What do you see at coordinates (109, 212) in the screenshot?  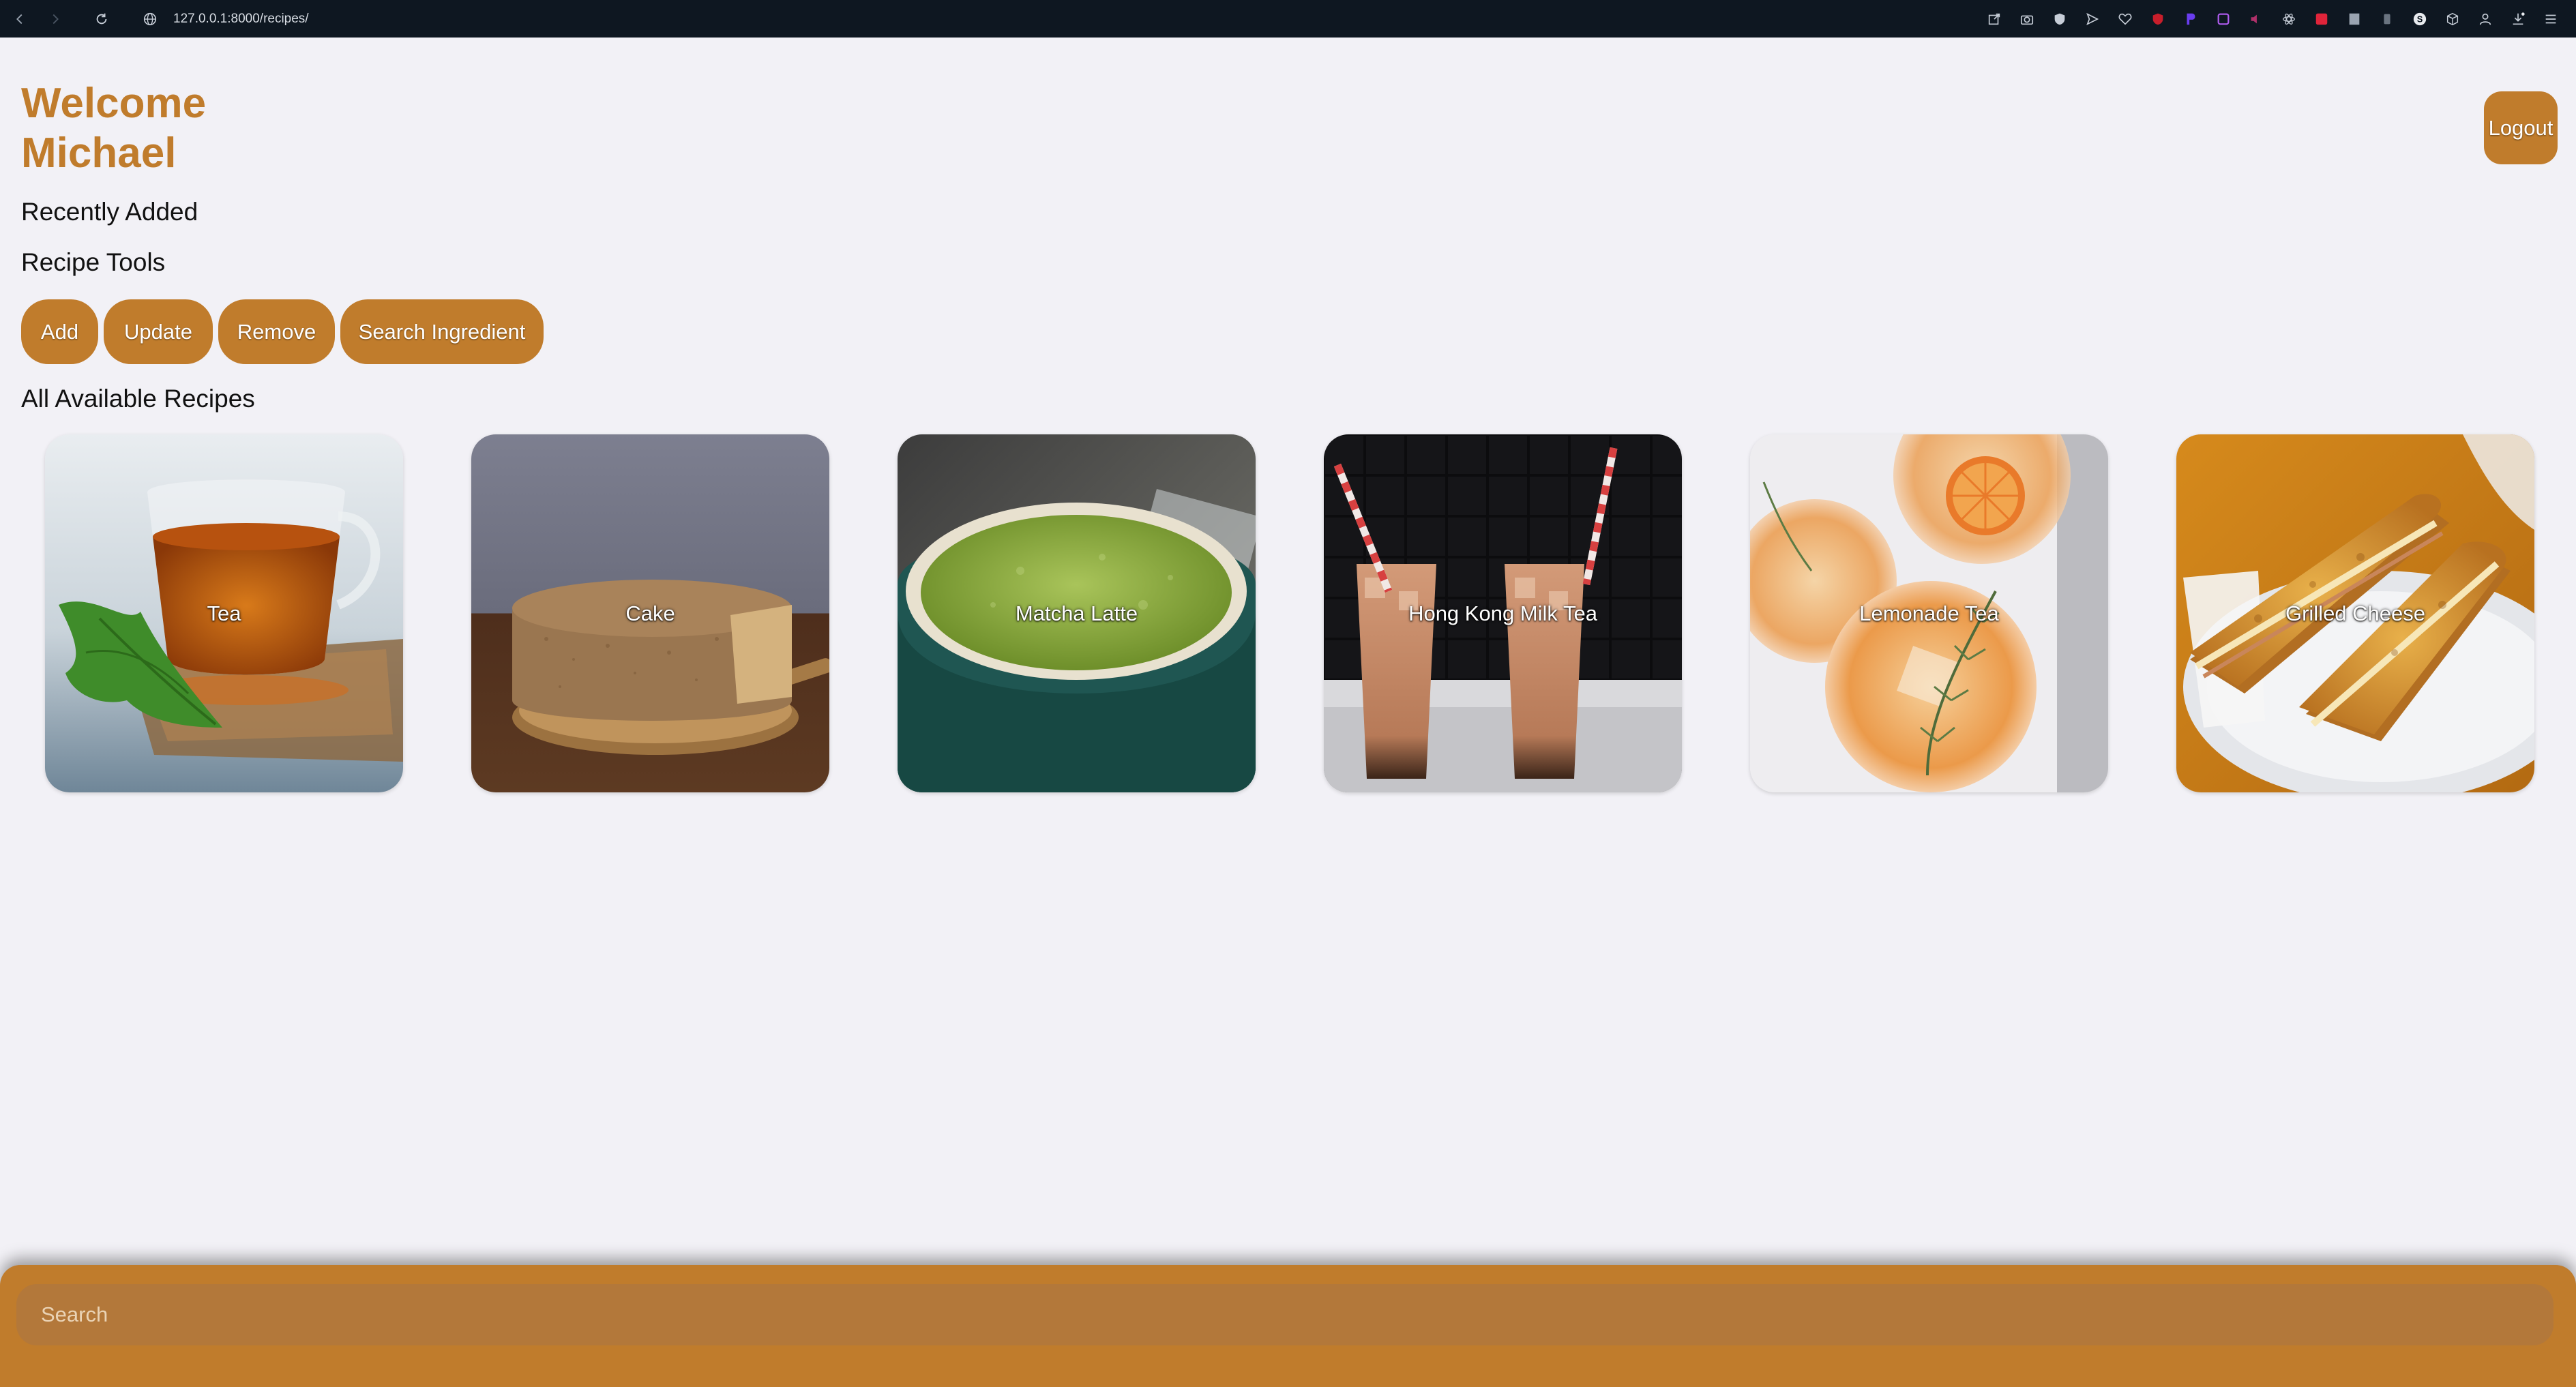 I see `recently-added-heading: Recently Added` at bounding box center [109, 212].